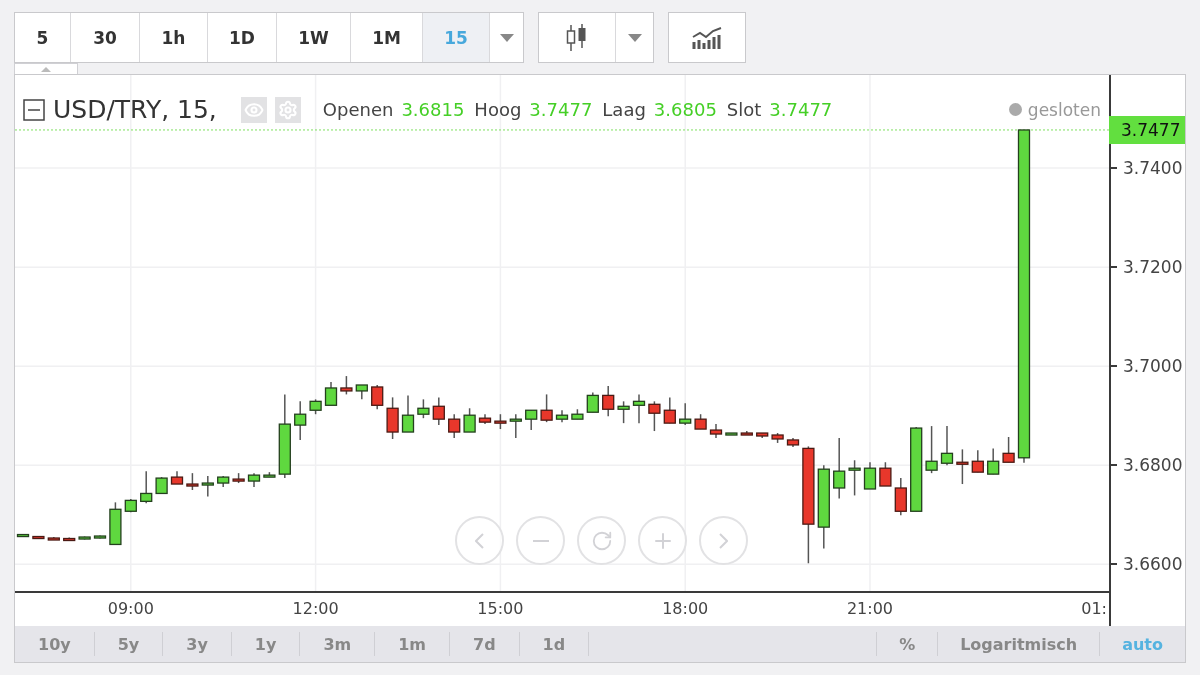  What do you see at coordinates (870, 608) in the screenshot?
I see `time-label: 21:00` at bounding box center [870, 608].